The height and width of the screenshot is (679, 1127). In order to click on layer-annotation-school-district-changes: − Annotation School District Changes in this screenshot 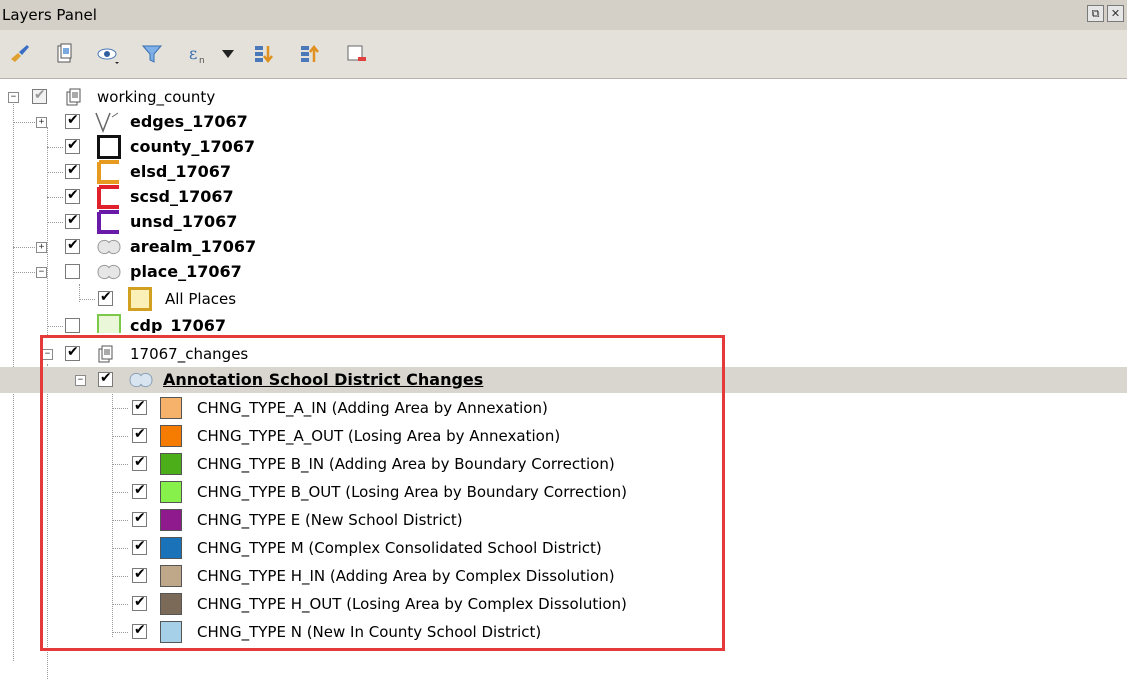, I will do `click(563, 380)`.